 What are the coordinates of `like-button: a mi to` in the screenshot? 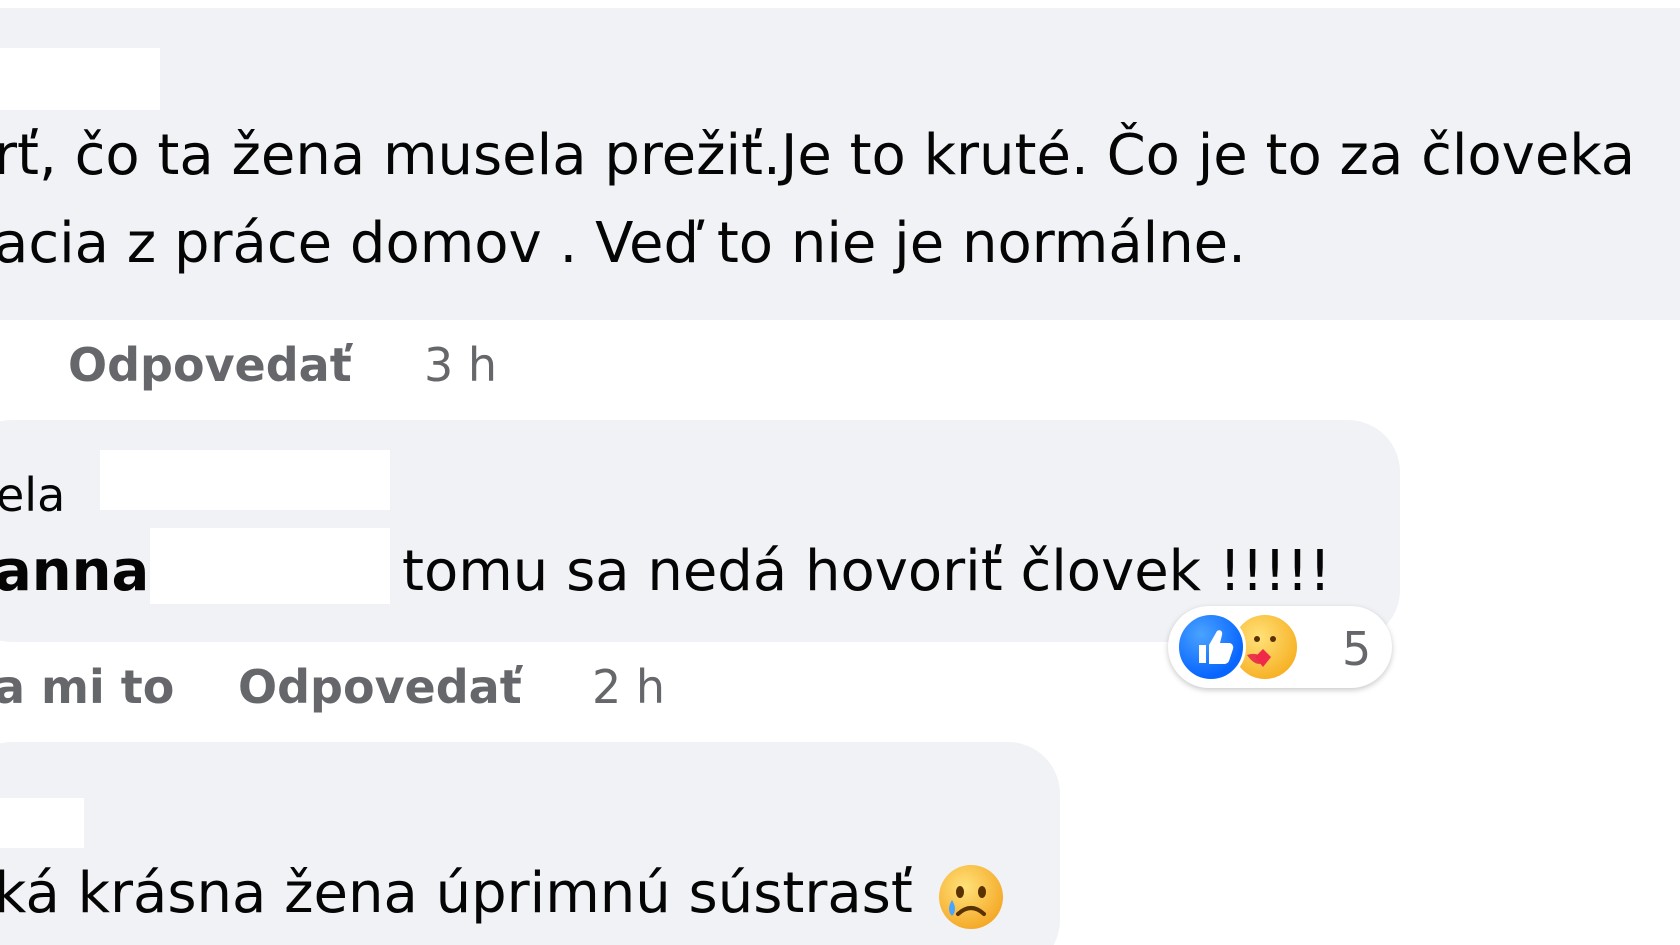 It's located at (87, 687).